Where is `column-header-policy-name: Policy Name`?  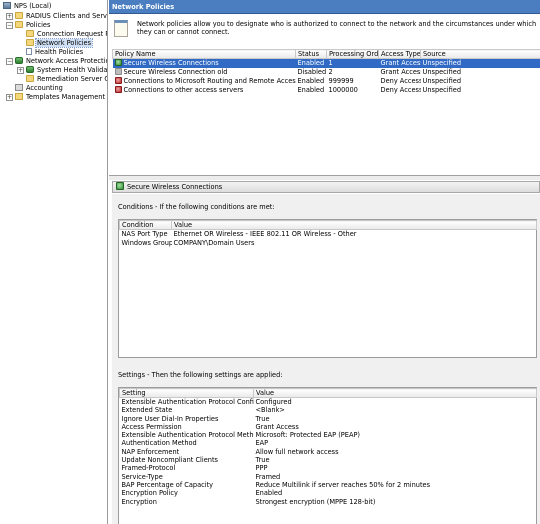 column-header-policy-name: Policy Name is located at coordinates (204, 54).